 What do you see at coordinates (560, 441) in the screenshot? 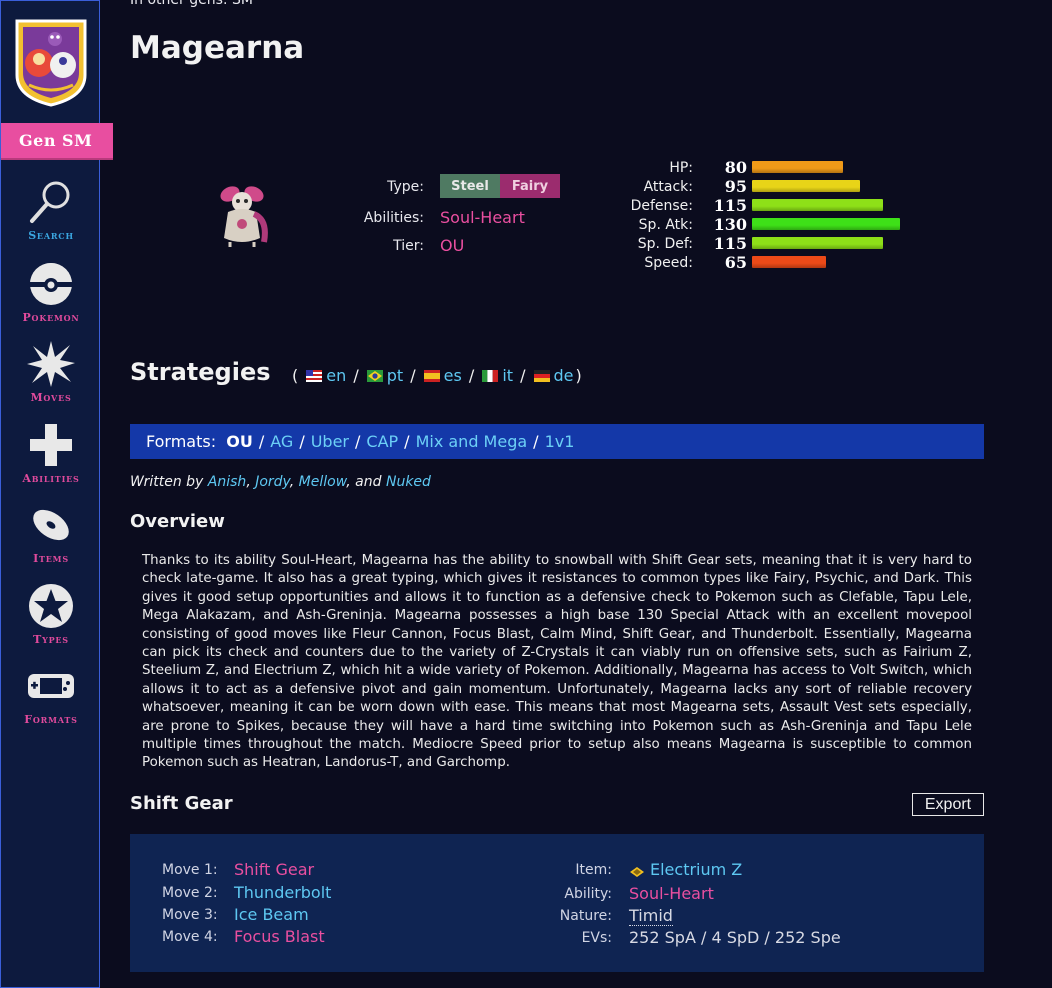
I see `format-link-1v1: 1v1` at bounding box center [560, 441].